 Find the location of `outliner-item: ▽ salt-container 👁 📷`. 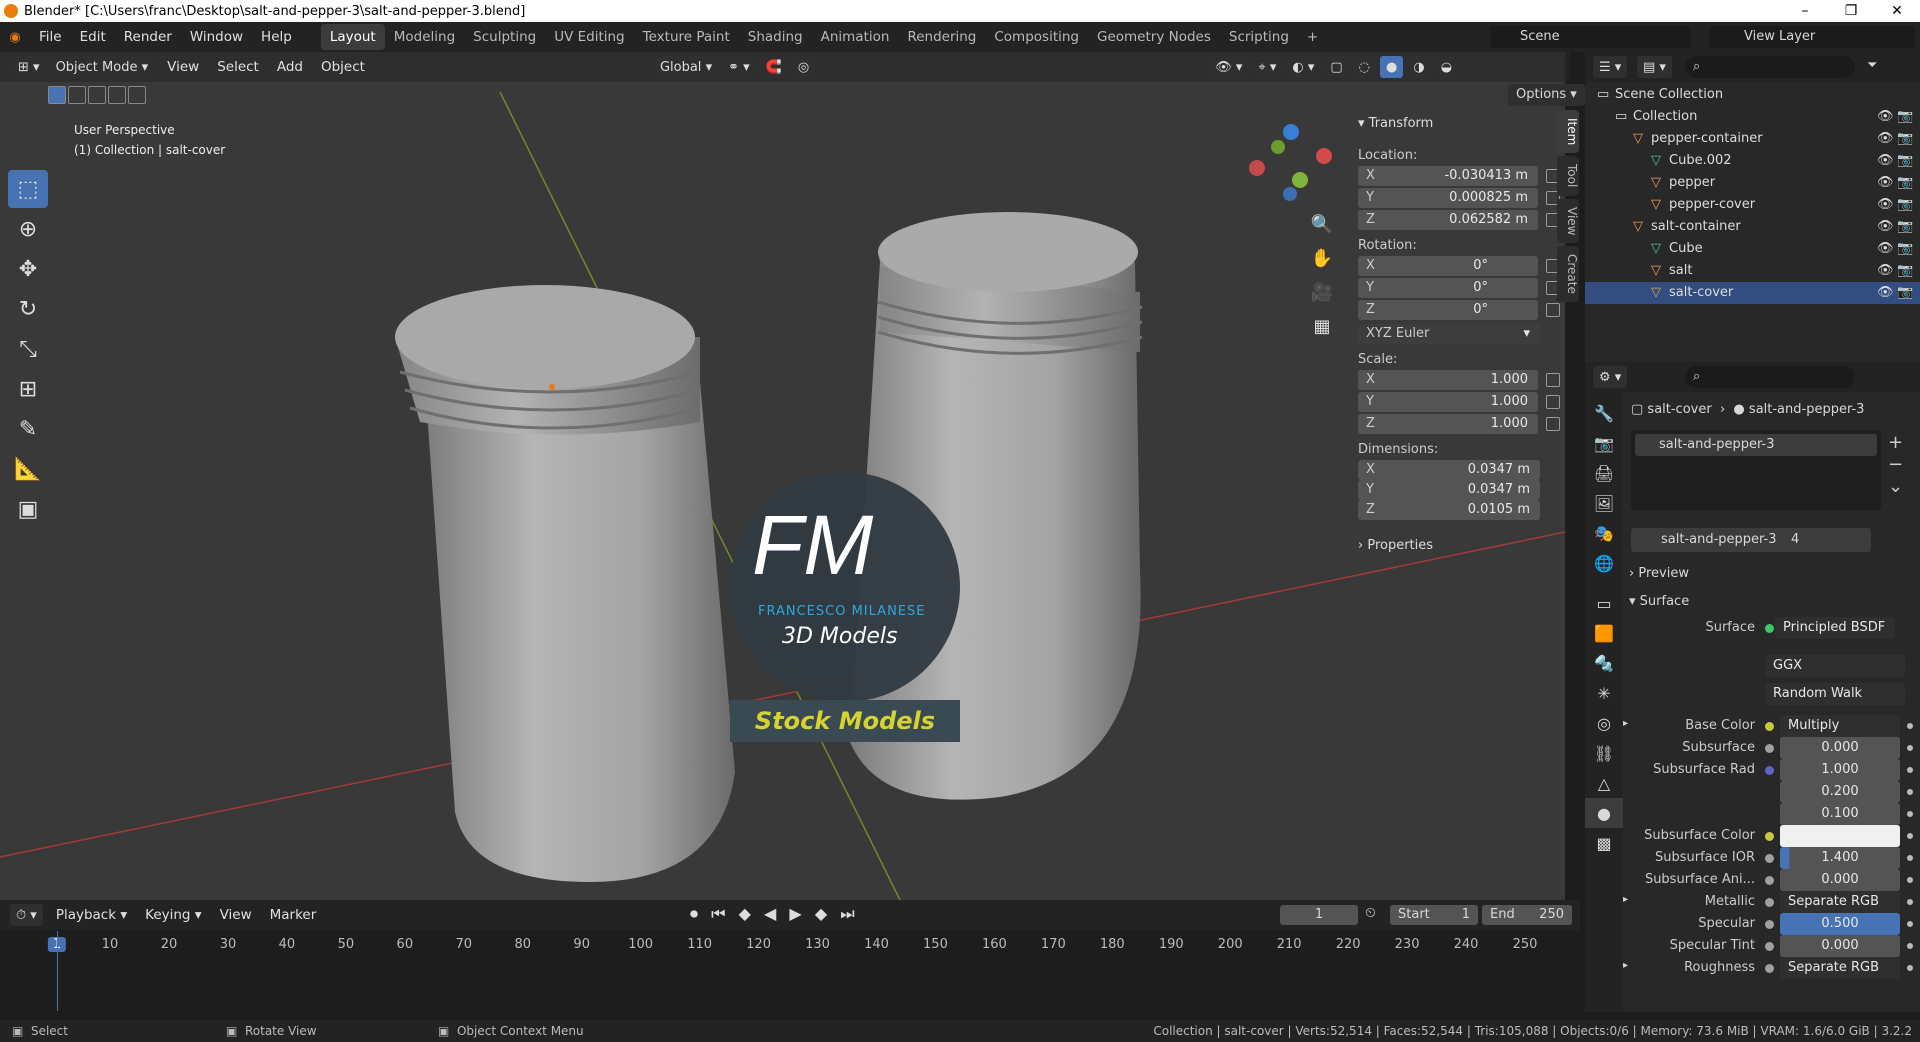

outliner-item: ▽ salt-container 👁 📷 is located at coordinates (1752, 227).